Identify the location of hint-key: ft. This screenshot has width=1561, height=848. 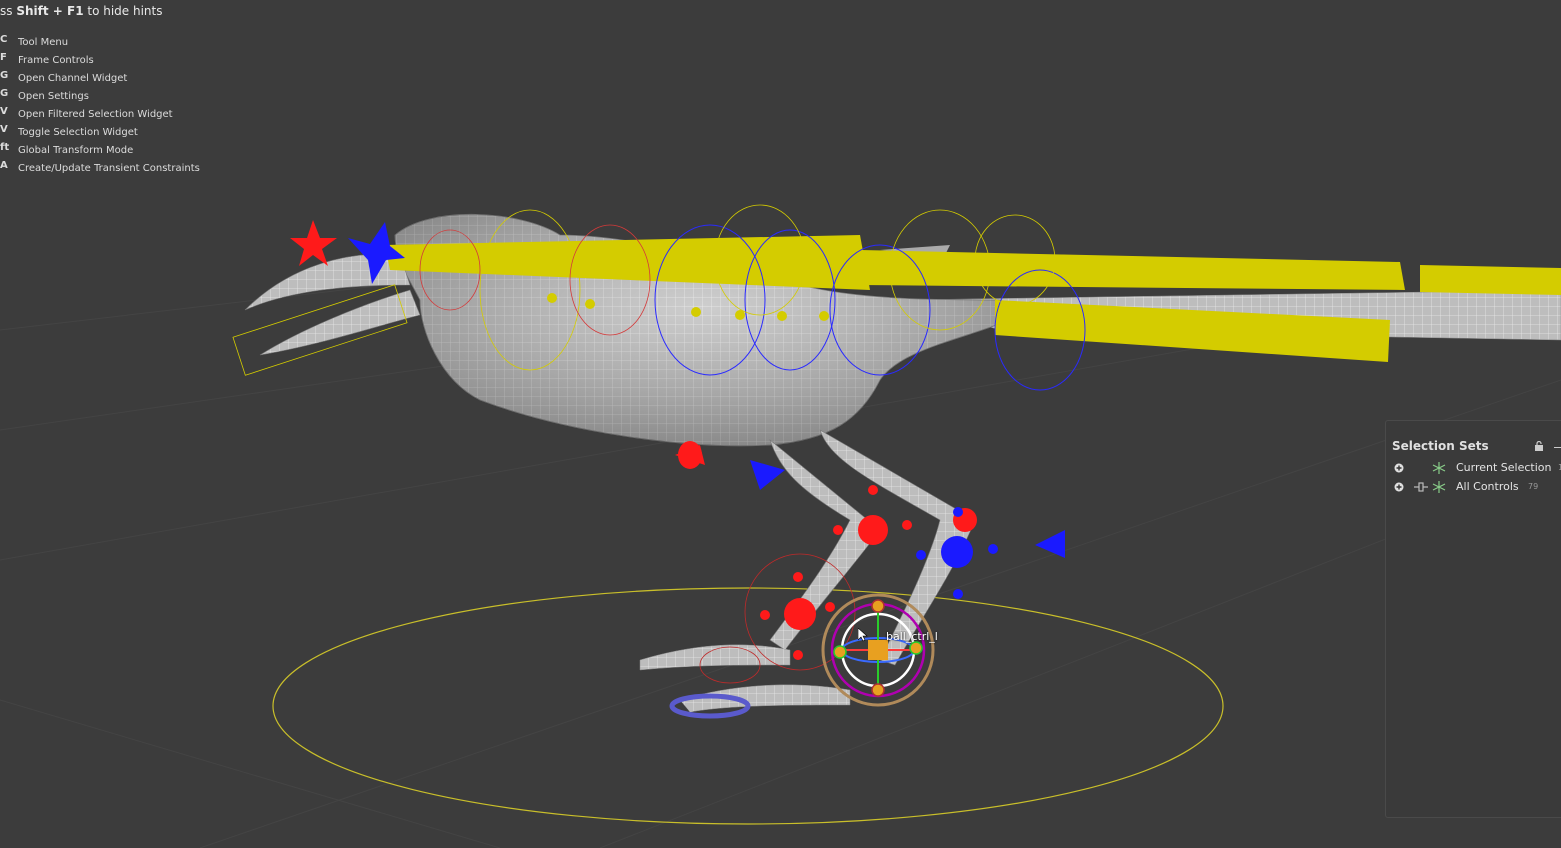
(5, 147).